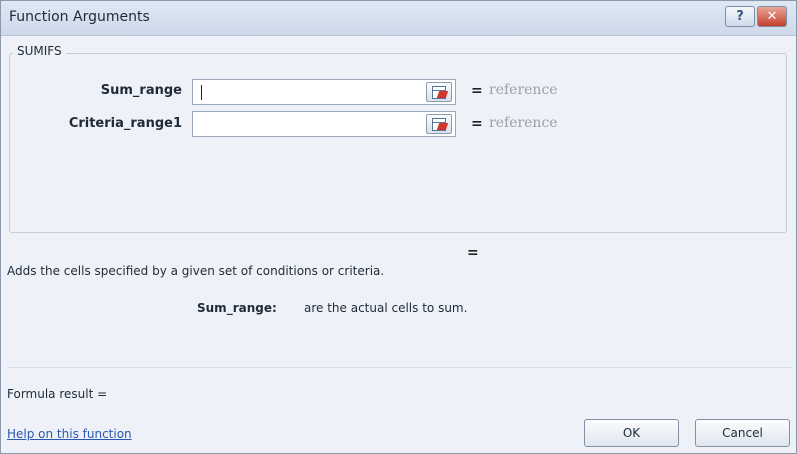 This screenshot has width=797, height=454. I want to click on close-icon: ✕, so click(772, 16).